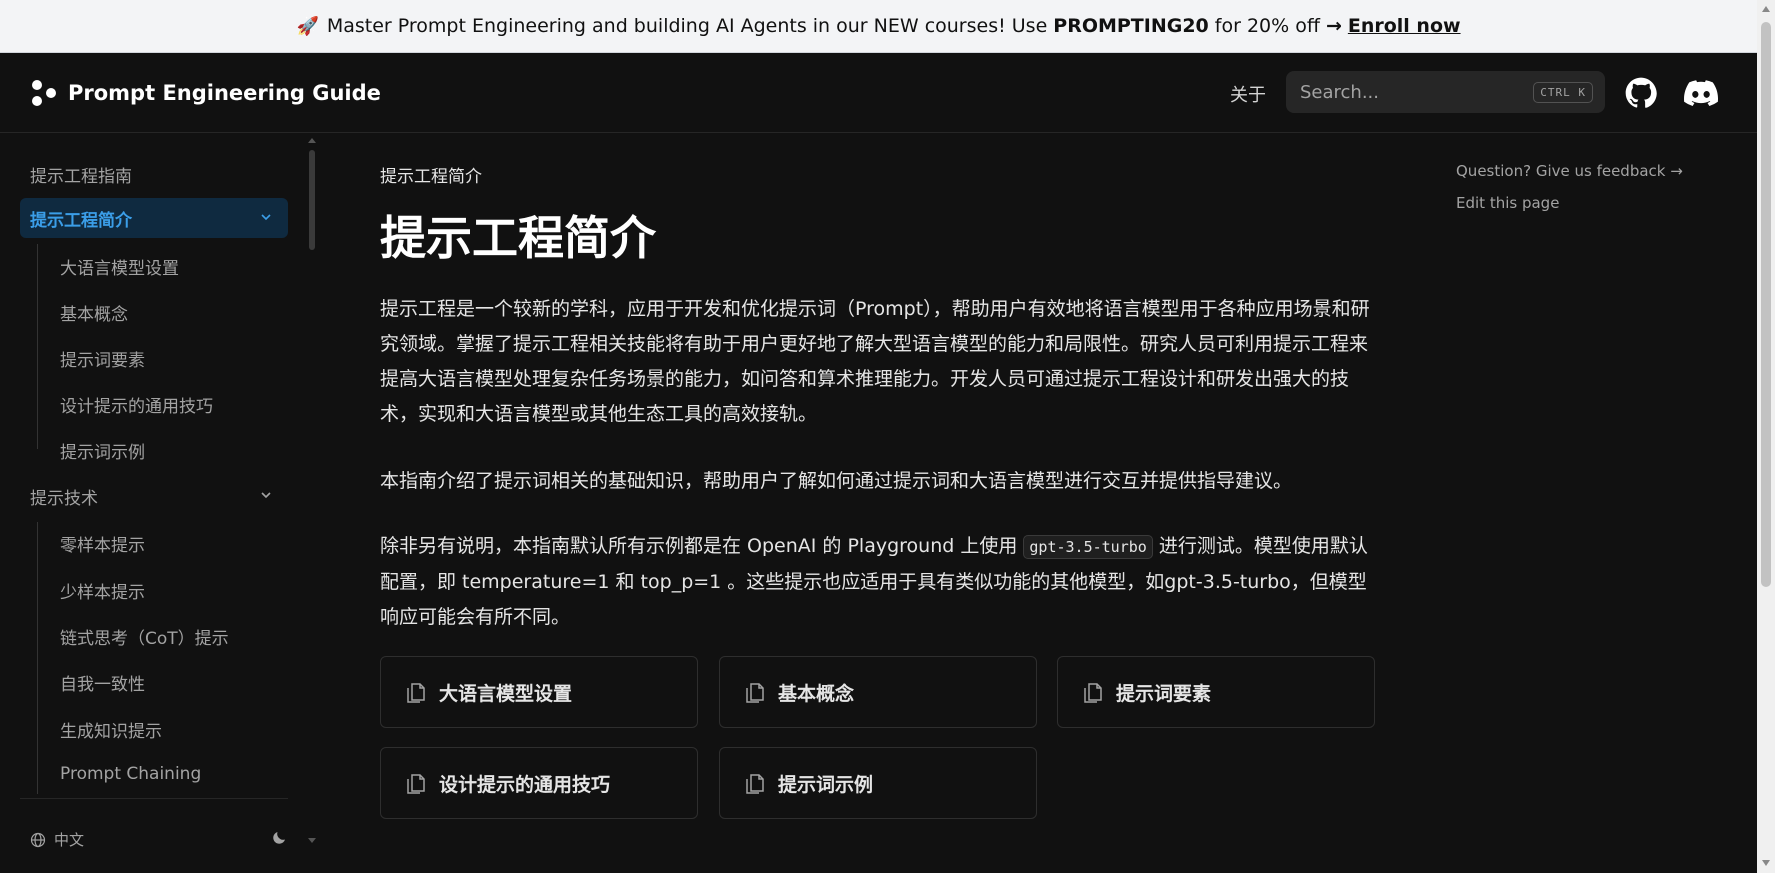 Image resolution: width=1775 pixels, height=873 pixels. Describe the element at coordinates (144, 638) in the screenshot. I see `sidebar-item-label: 链式思考（CoT）提示` at that location.